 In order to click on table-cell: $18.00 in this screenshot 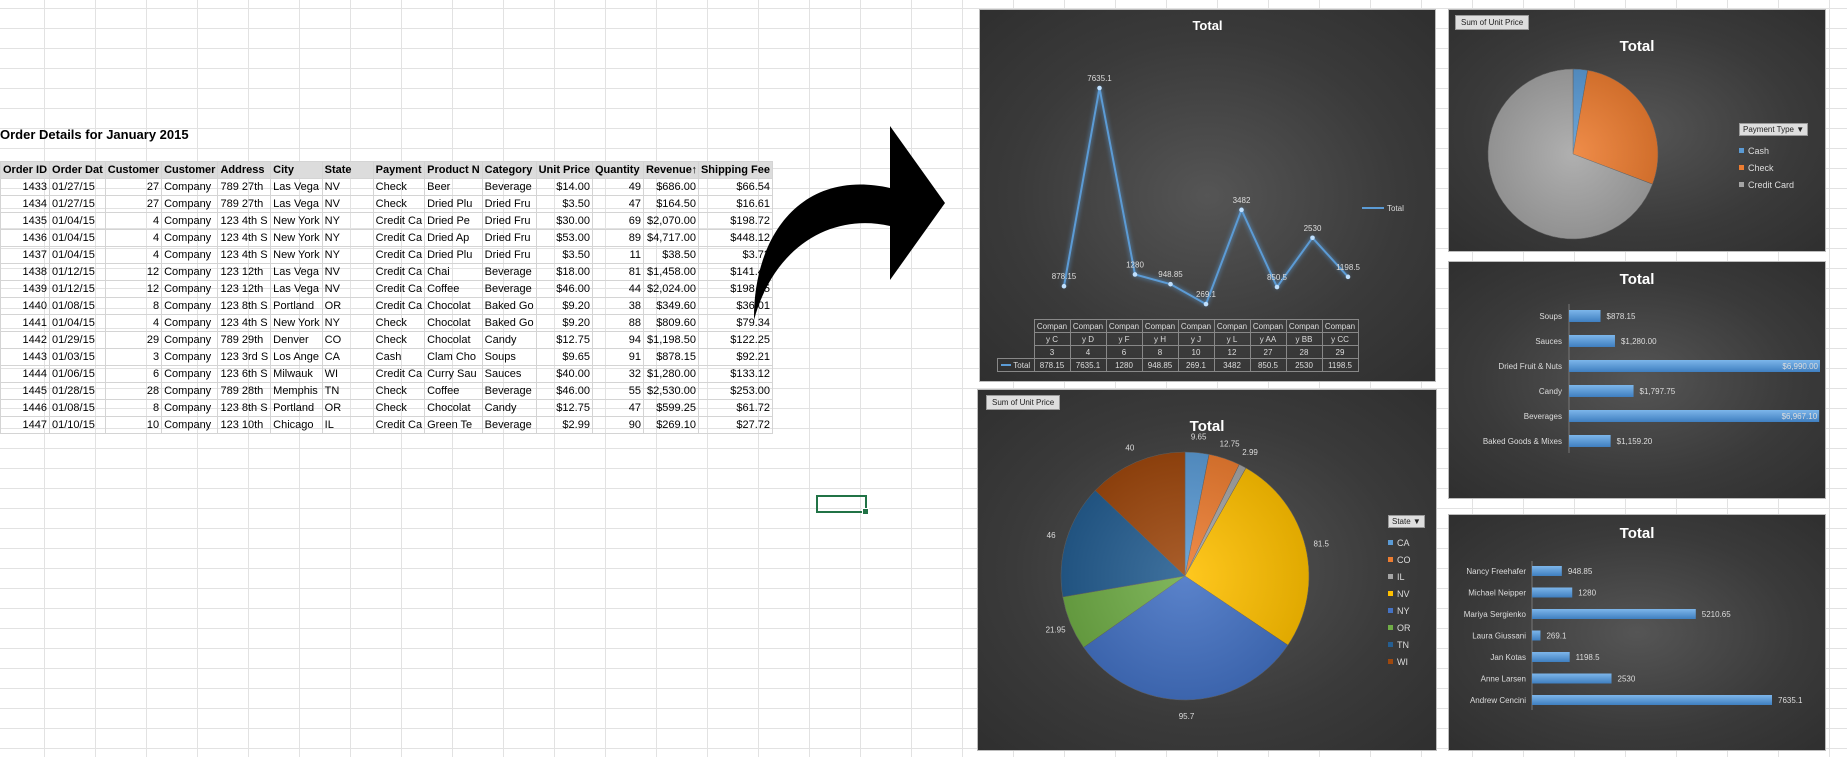, I will do `click(564, 272)`.